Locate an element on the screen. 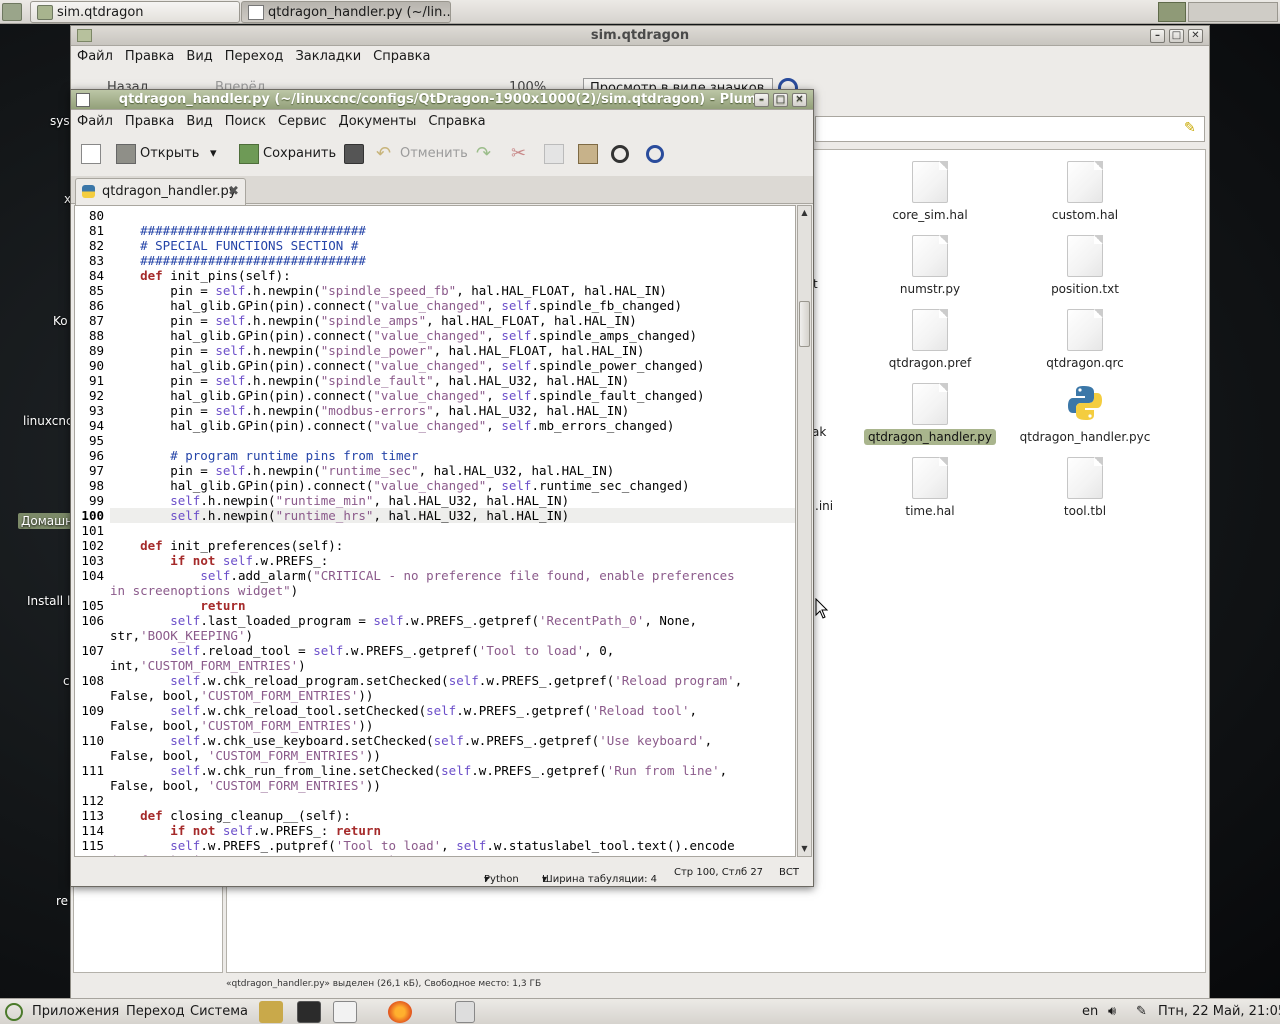 This screenshot has height=1024, width=1280. system-menu: Система is located at coordinates (219, 1011).